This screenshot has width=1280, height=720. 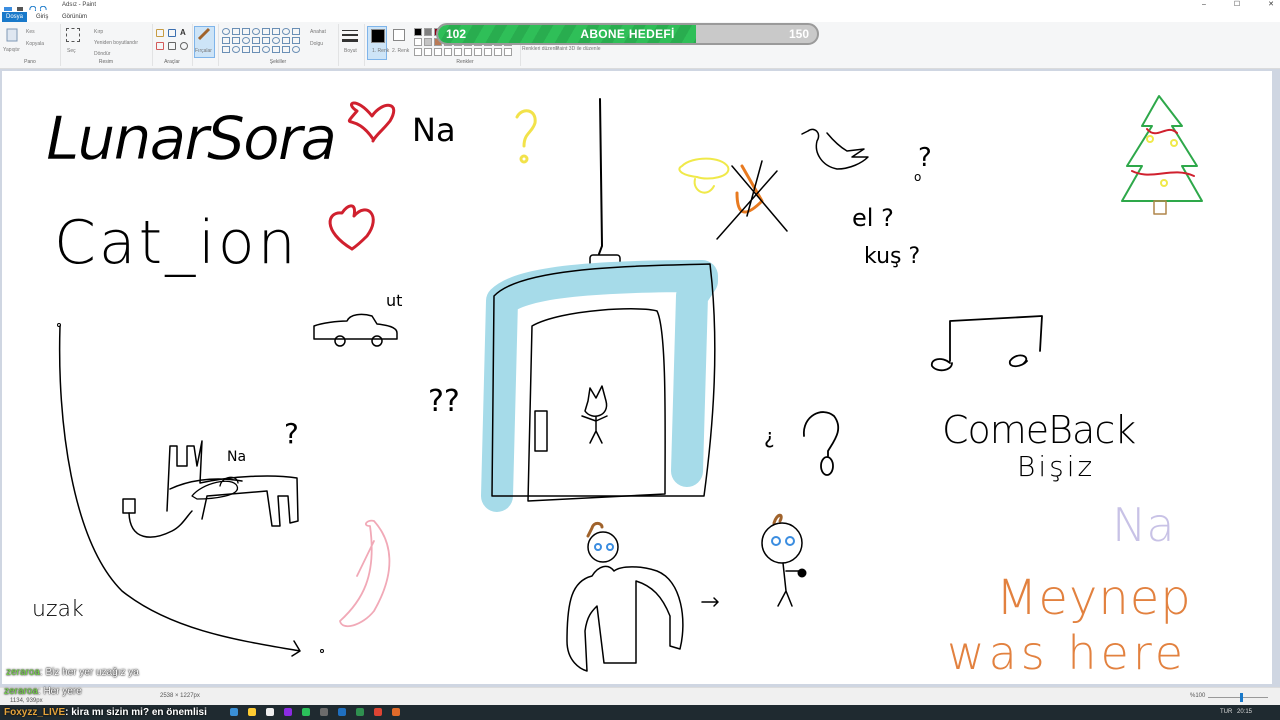 What do you see at coordinates (32, 7) in the screenshot?
I see `undo-icon` at bounding box center [32, 7].